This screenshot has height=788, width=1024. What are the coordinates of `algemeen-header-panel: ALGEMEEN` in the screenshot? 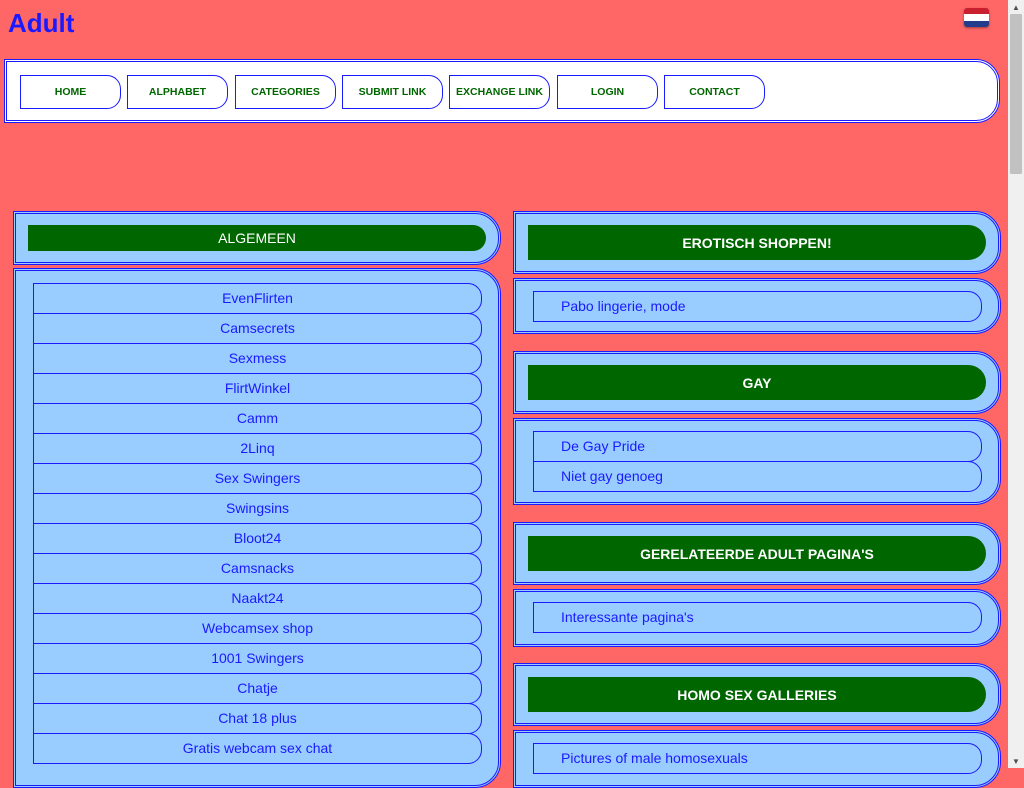 It's located at (257, 238).